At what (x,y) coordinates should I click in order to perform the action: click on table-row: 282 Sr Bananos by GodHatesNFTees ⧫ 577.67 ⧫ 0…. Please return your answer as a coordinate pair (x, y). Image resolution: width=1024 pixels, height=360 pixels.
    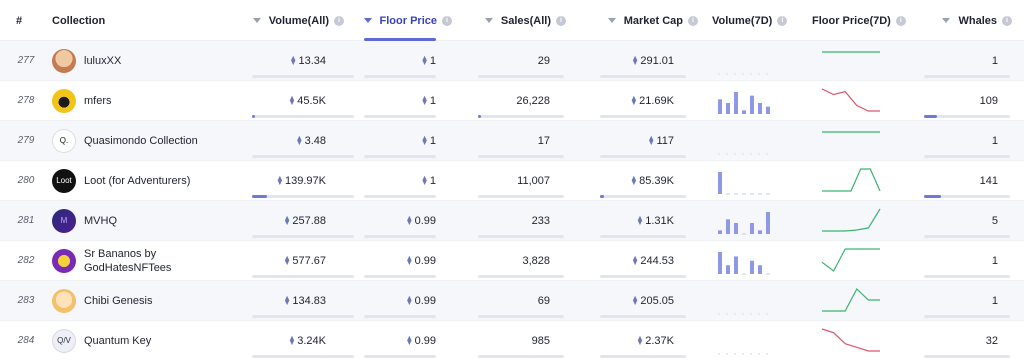
    Looking at the image, I should click on (512, 261).